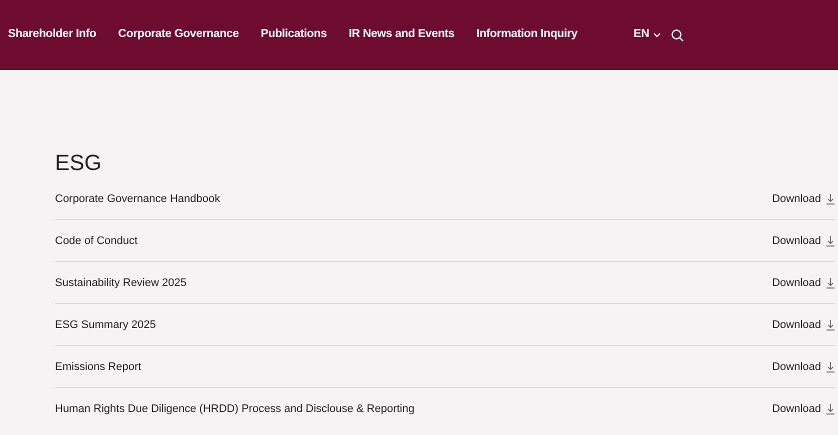 This screenshot has height=435, width=838. What do you see at coordinates (234, 410) in the screenshot?
I see `document-title: Human Rights Due Diligence (HRDD) Process and Disclouse & Reporting` at bounding box center [234, 410].